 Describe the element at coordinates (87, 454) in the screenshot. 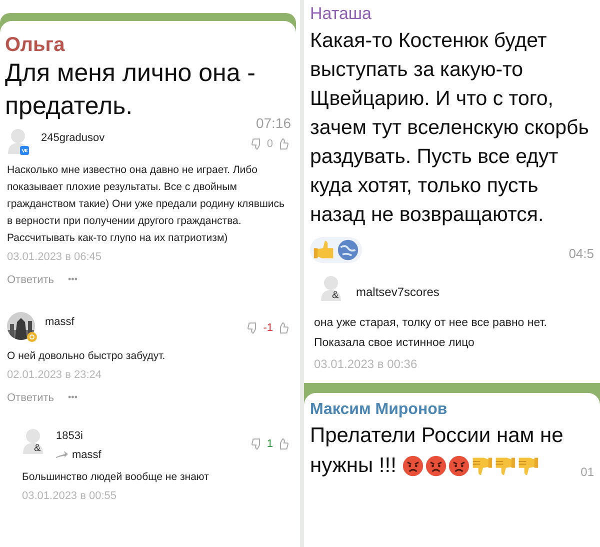

I see `reply-to-username: massf` at that location.